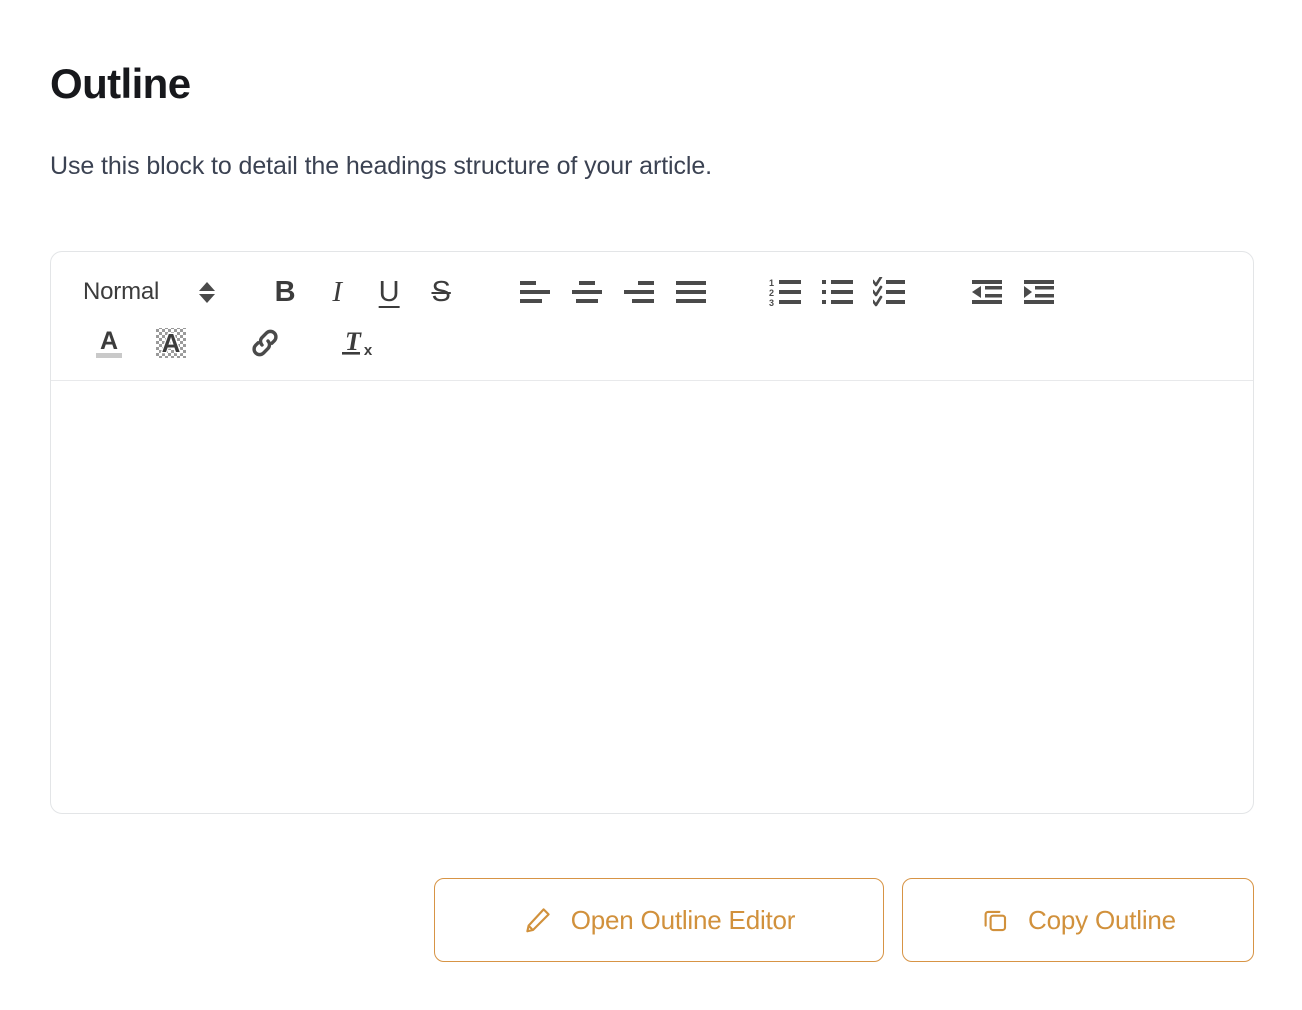 This screenshot has height=1010, width=1302. Describe the element at coordinates (207, 292) in the screenshot. I see `select-arrows-icon` at that location.